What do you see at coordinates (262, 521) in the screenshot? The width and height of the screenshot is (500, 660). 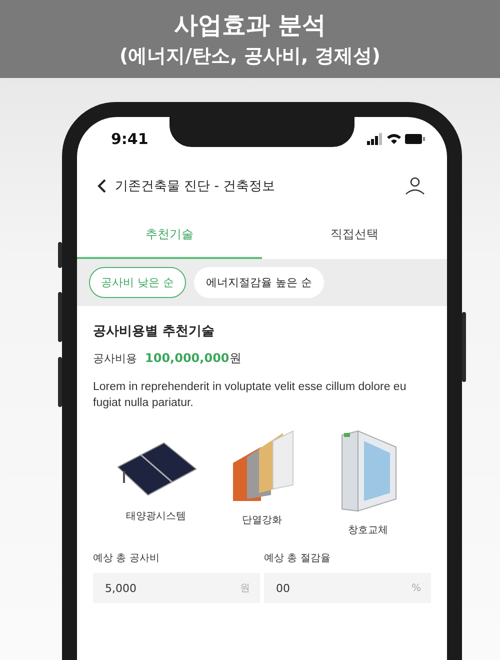 I see `technology-label: 단열강화` at bounding box center [262, 521].